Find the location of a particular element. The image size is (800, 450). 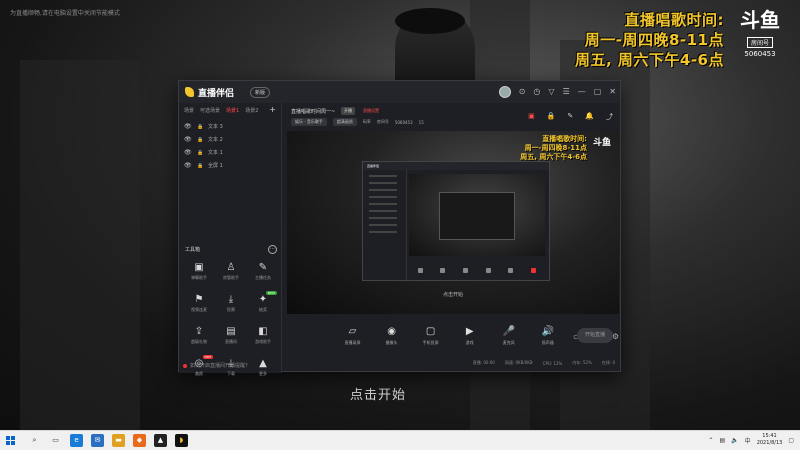

tab-scene: 场景 is located at coordinates (189, 110).